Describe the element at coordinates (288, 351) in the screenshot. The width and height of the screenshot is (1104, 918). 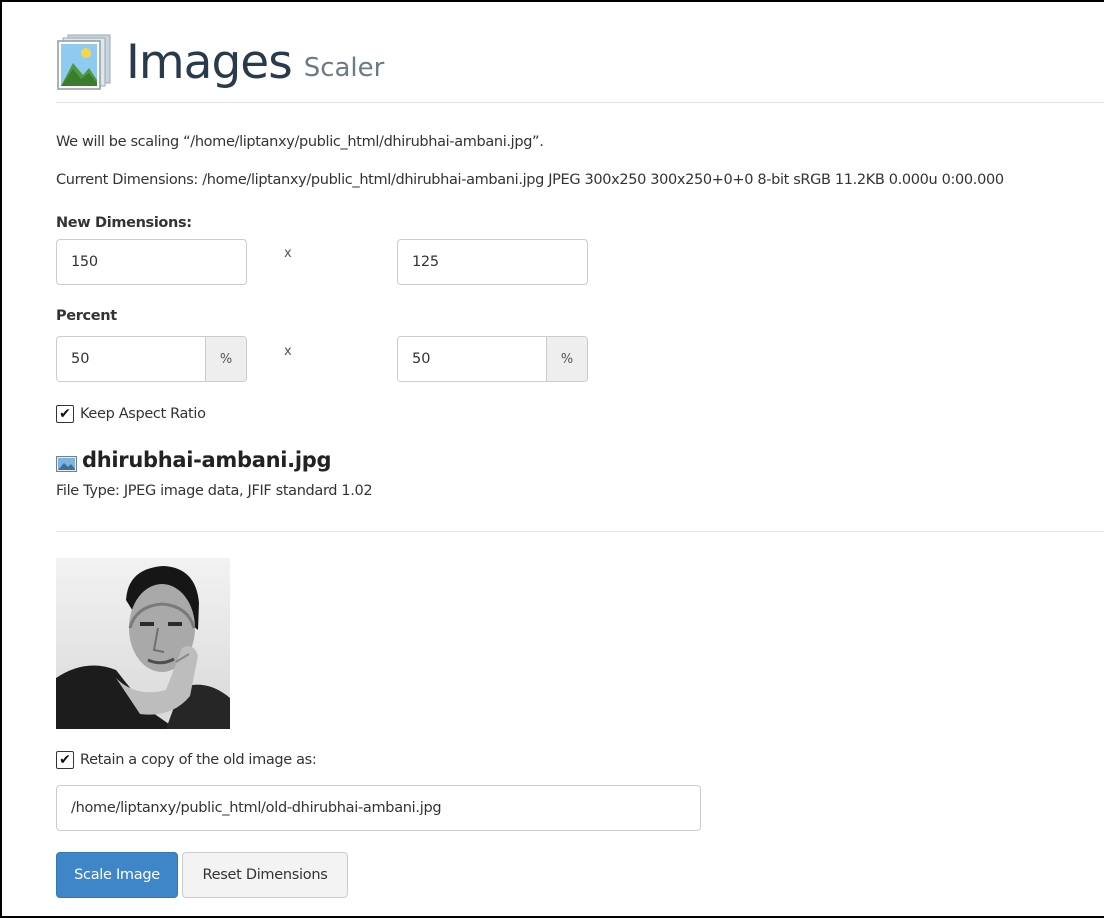
I see `percent-x-separator: x` at that location.